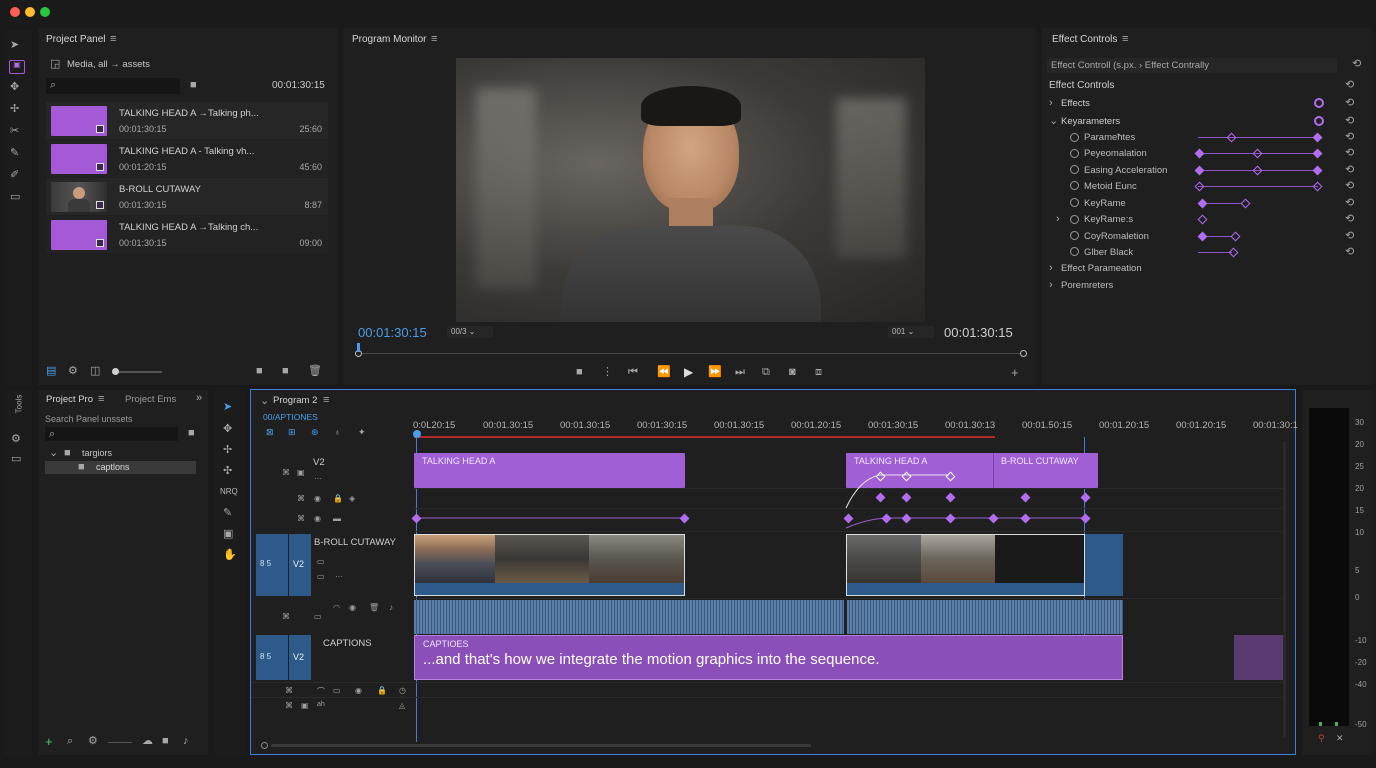 The width and height of the screenshot is (1376, 768). Describe the element at coordinates (740, 372) in the screenshot. I see `step-to-end-icon: ⏭` at that location.